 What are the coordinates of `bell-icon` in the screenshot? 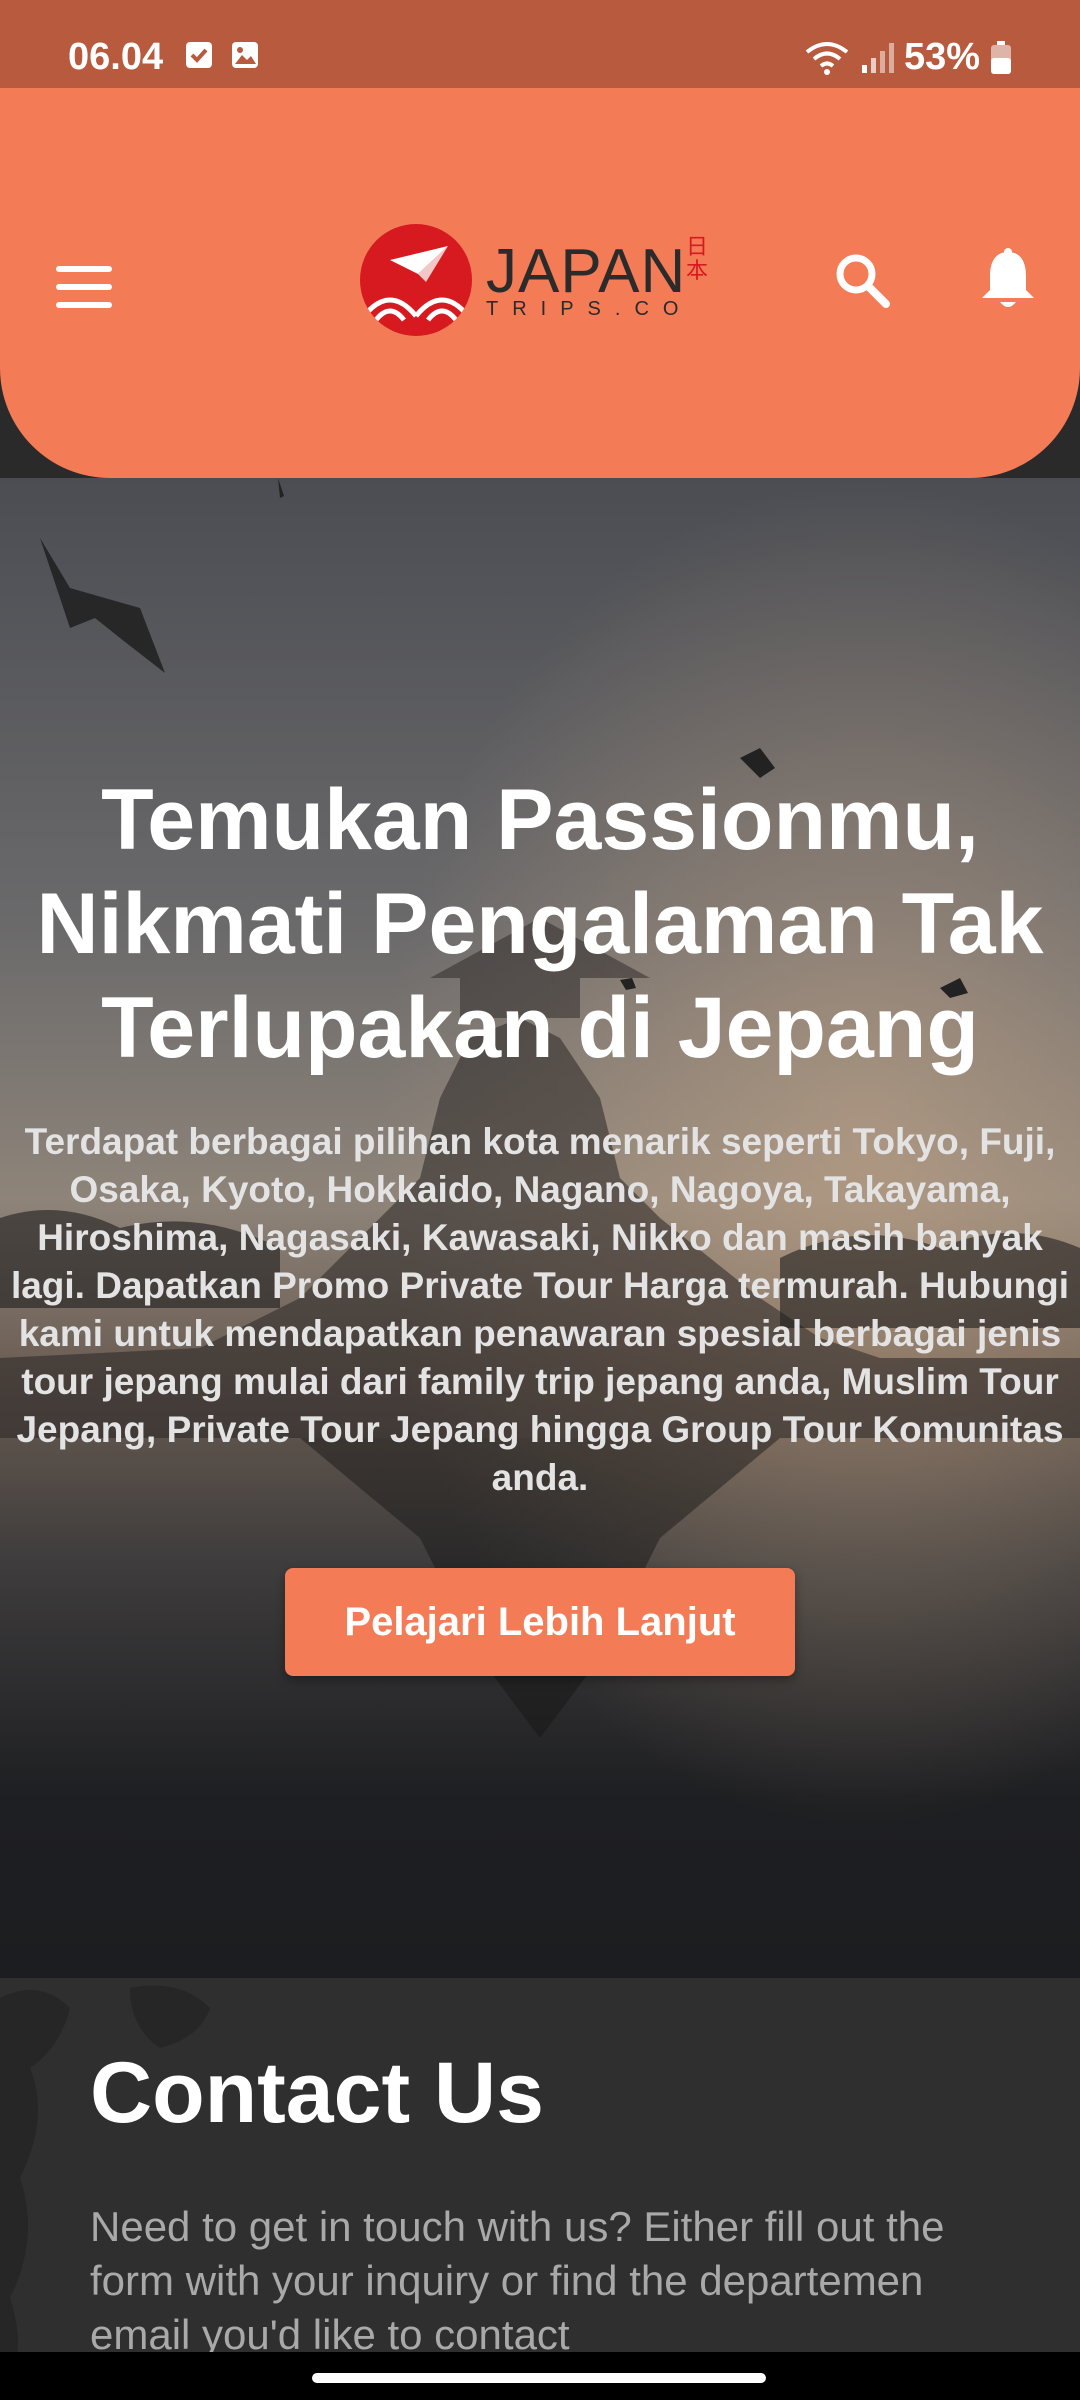 It's located at (1008, 281).